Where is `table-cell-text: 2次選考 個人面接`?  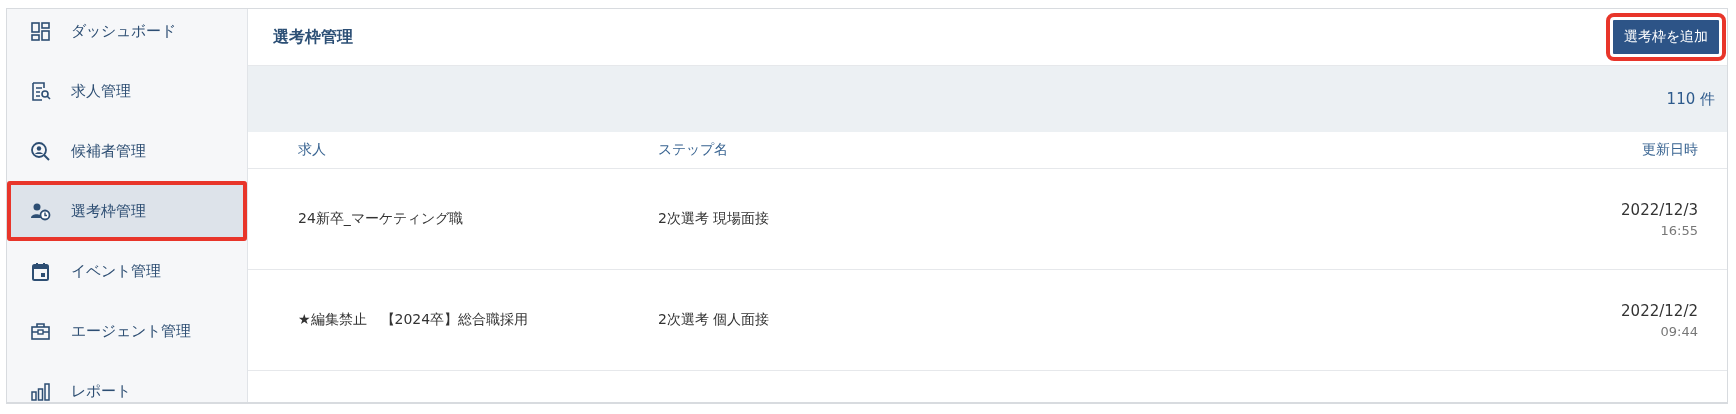 table-cell-text: 2次選考 個人面接 is located at coordinates (714, 320).